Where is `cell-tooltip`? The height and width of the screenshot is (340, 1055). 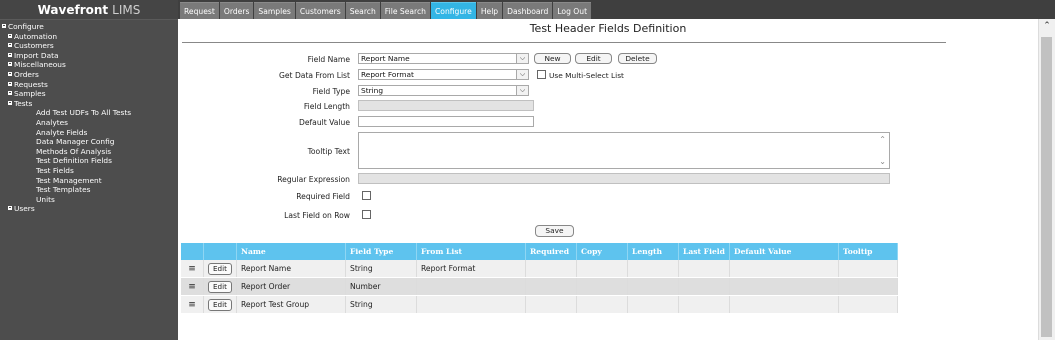
cell-tooltip is located at coordinates (868, 304).